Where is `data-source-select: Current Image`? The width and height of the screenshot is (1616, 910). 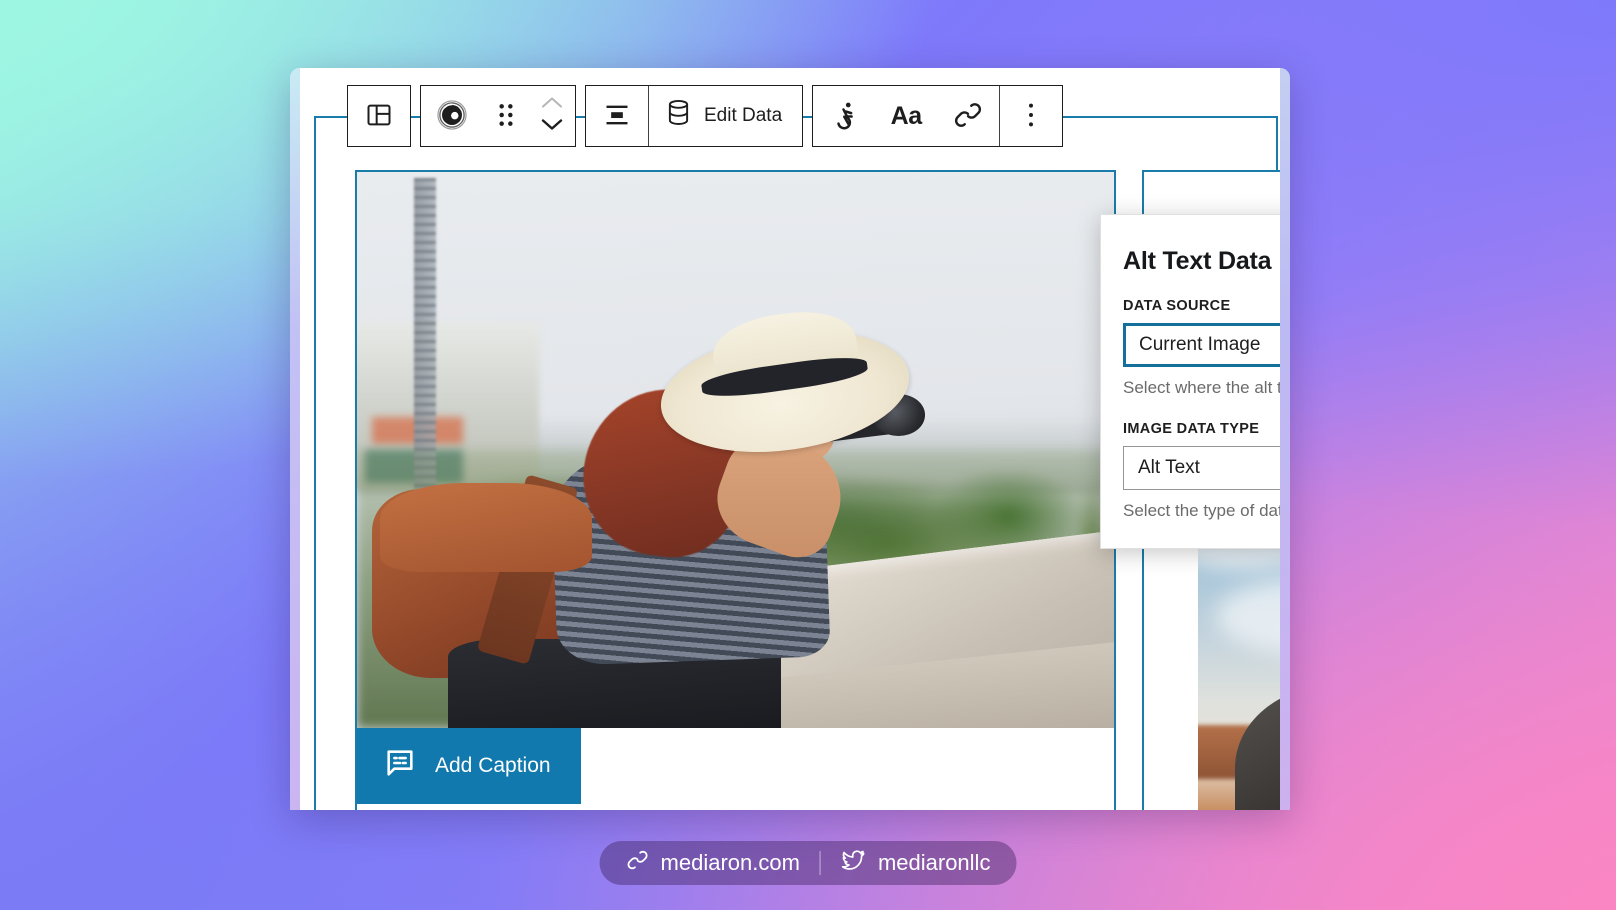 data-source-select: Current Image is located at coordinates (1201, 345).